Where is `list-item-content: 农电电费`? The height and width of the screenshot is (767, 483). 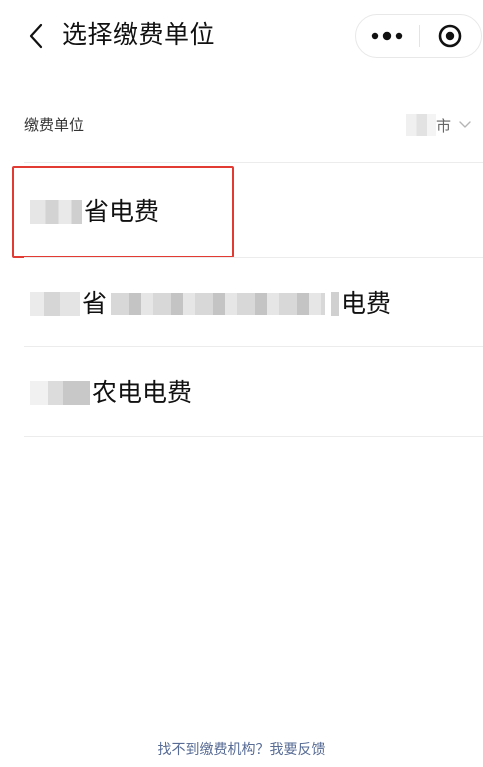
list-item-content: 农电电费 is located at coordinates (111, 393).